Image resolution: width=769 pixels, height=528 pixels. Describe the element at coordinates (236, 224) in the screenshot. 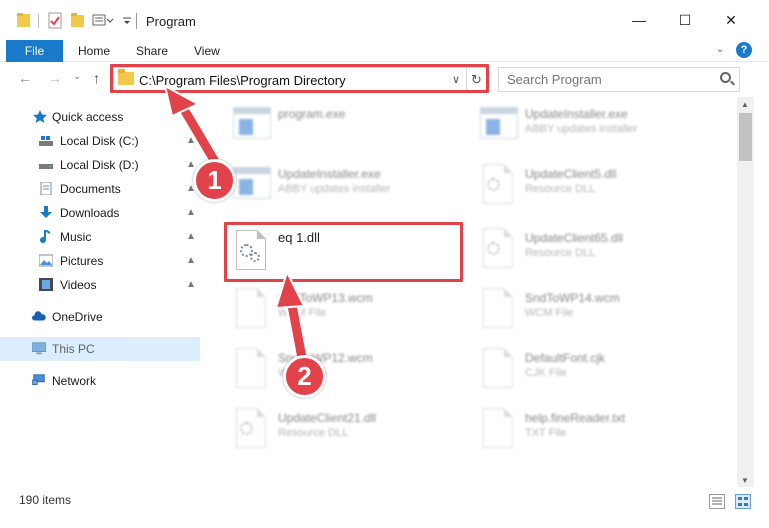

I see `annotation-arrows` at that location.